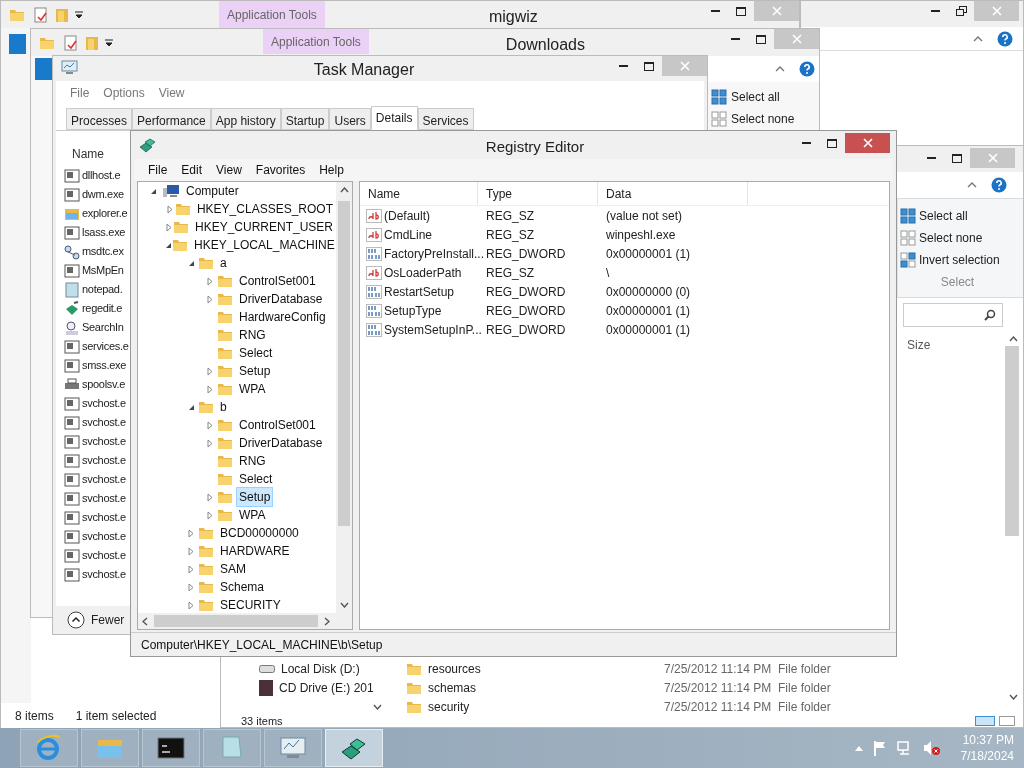 The image size is (1024, 768). I want to click on tree-item: WPA, so click(252, 515).